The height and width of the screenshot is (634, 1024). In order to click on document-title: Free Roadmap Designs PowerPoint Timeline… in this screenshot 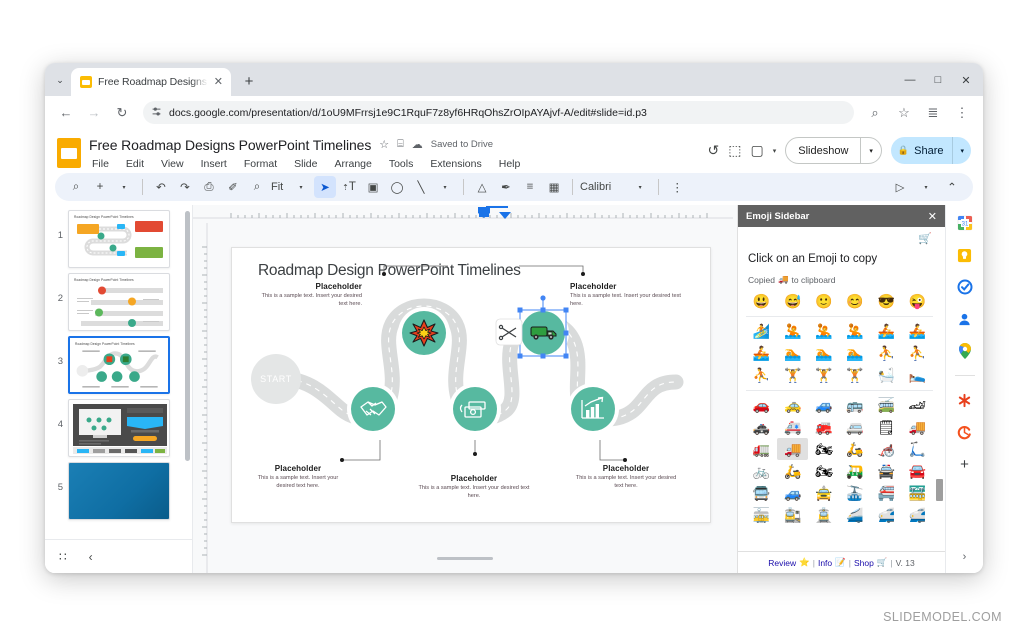, I will do `click(230, 145)`.